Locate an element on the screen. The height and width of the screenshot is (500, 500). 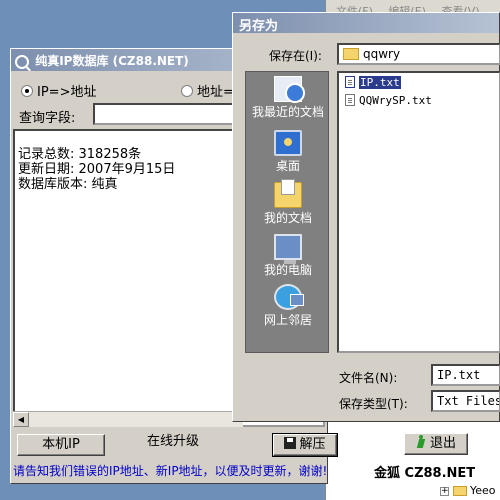
radio-checked-icon is located at coordinates (27, 91).